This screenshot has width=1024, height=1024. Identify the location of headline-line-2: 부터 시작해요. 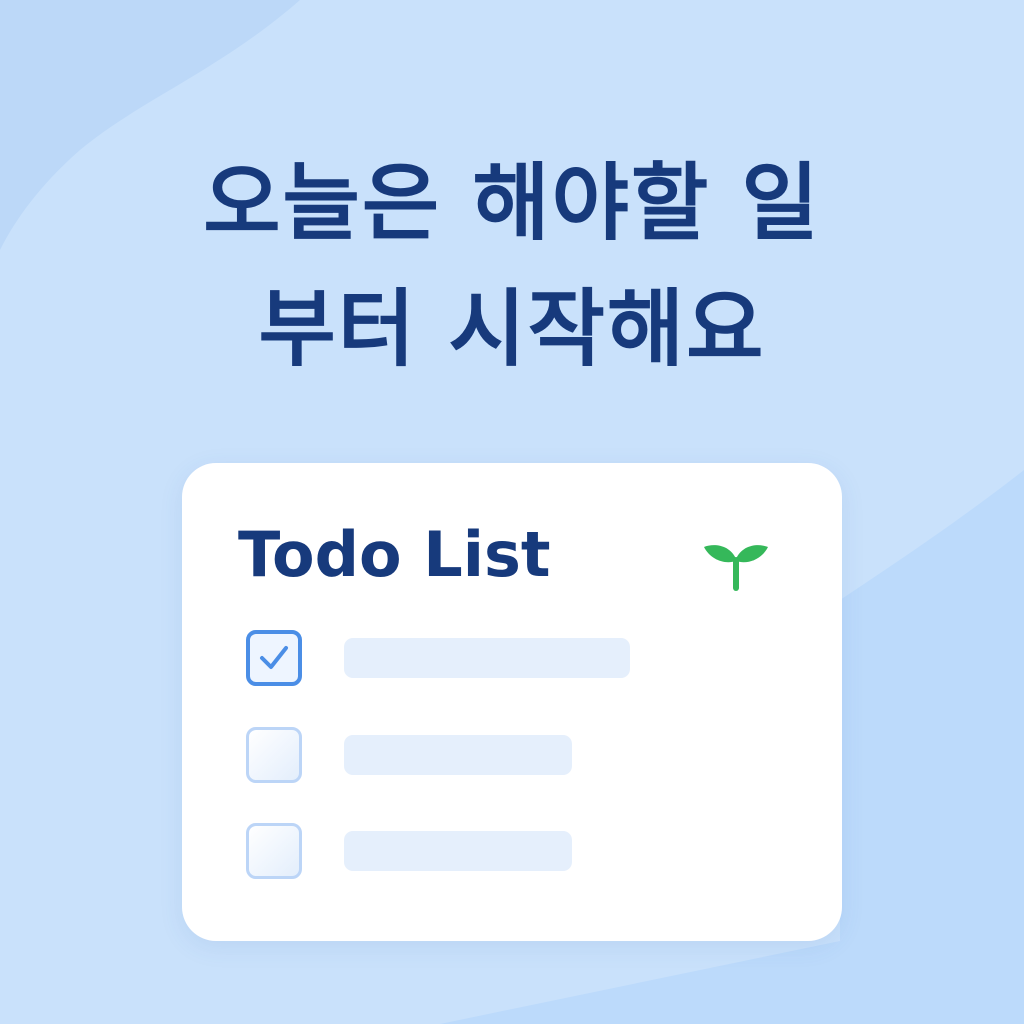
(512, 329).